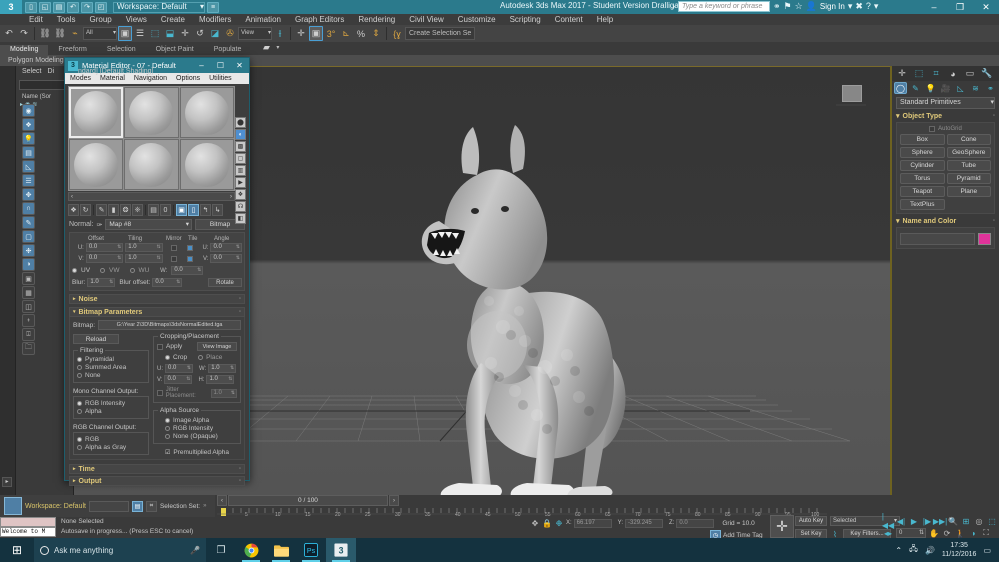  What do you see at coordinates (197, 420) in the screenshot?
I see `alpha-image-alpha-option: Image Alpha` at bounding box center [197, 420].